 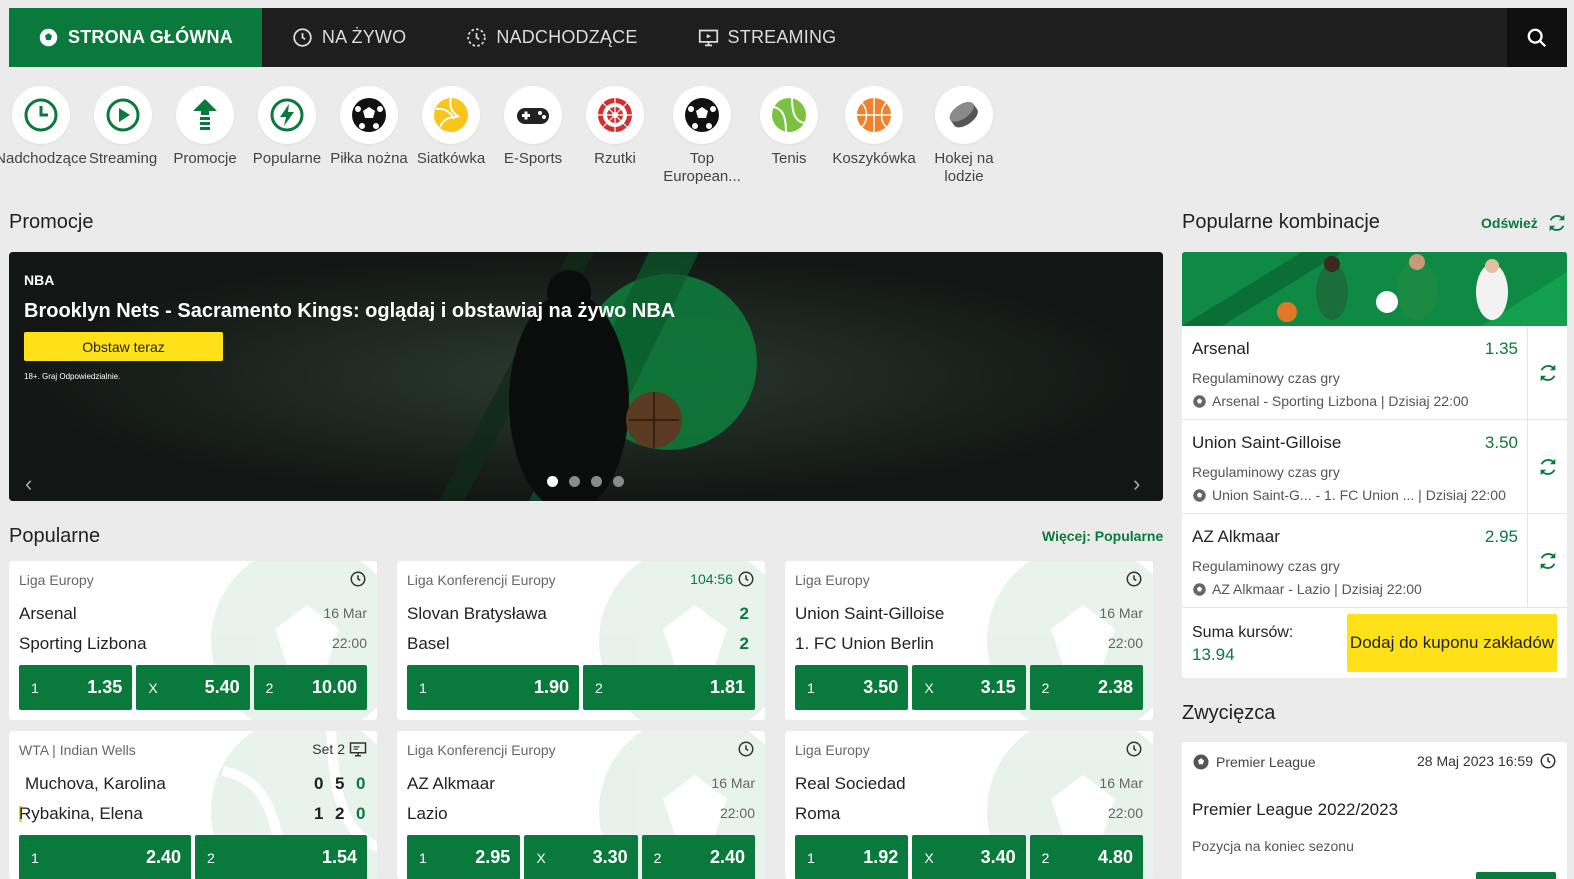 I want to click on combo-odd: 2.95, so click(x=1501, y=536).